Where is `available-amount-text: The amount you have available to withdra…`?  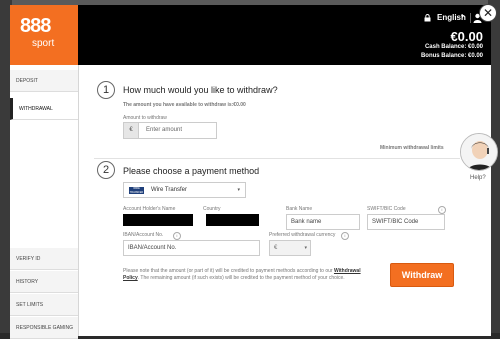 available-amount-text: The amount you have available to withdra… is located at coordinates (184, 105).